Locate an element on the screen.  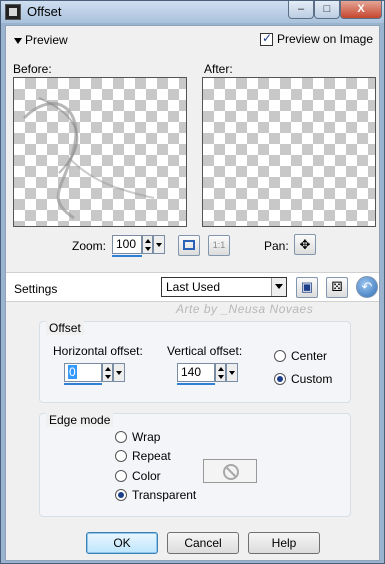
custom-option: Custom is located at coordinates (303, 379).